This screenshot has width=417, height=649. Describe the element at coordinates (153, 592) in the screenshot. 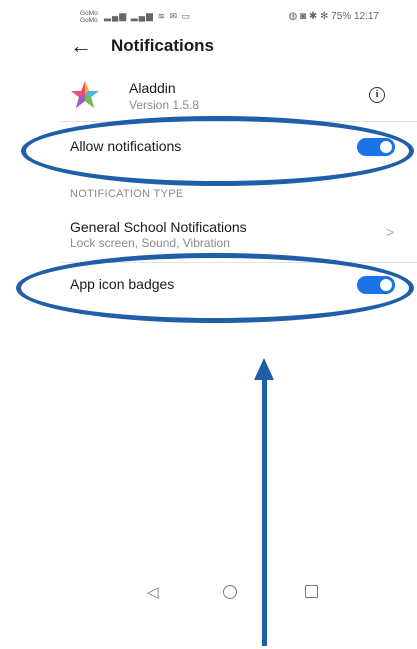

I see `nav-back-icon: ◁` at that location.